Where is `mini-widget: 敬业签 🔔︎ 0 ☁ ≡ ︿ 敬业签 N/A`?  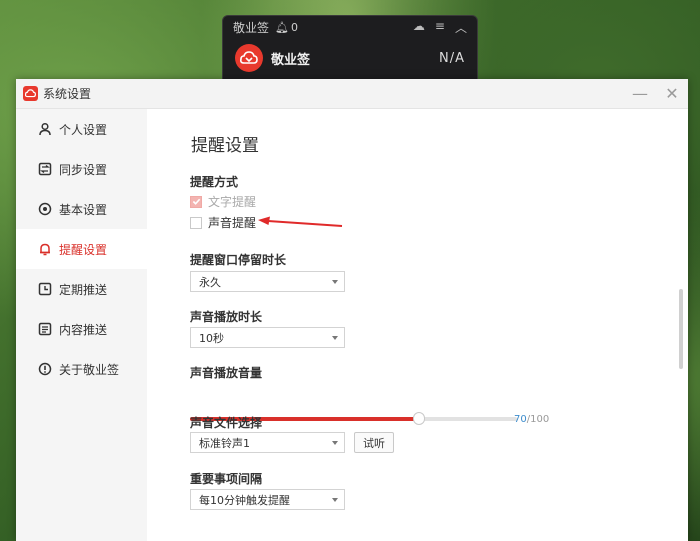
mini-widget: 敬业签 🔔︎ 0 ☁ ≡ ︿ 敬业签 N/A is located at coordinates (350, 48).